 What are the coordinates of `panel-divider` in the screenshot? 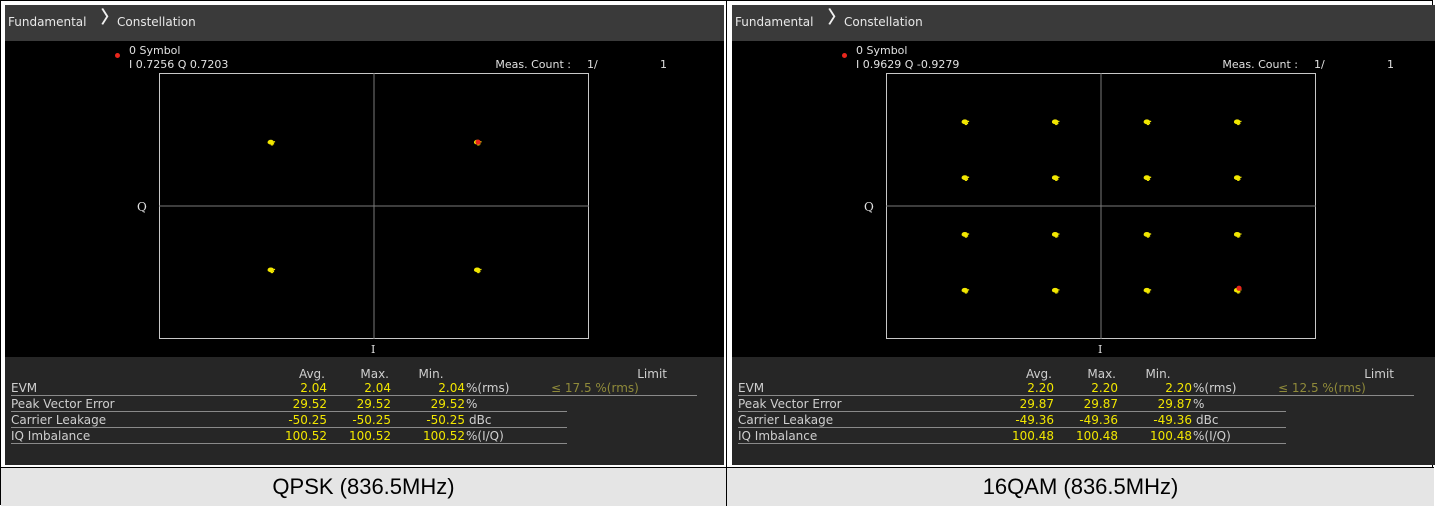 It's located at (726, 253).